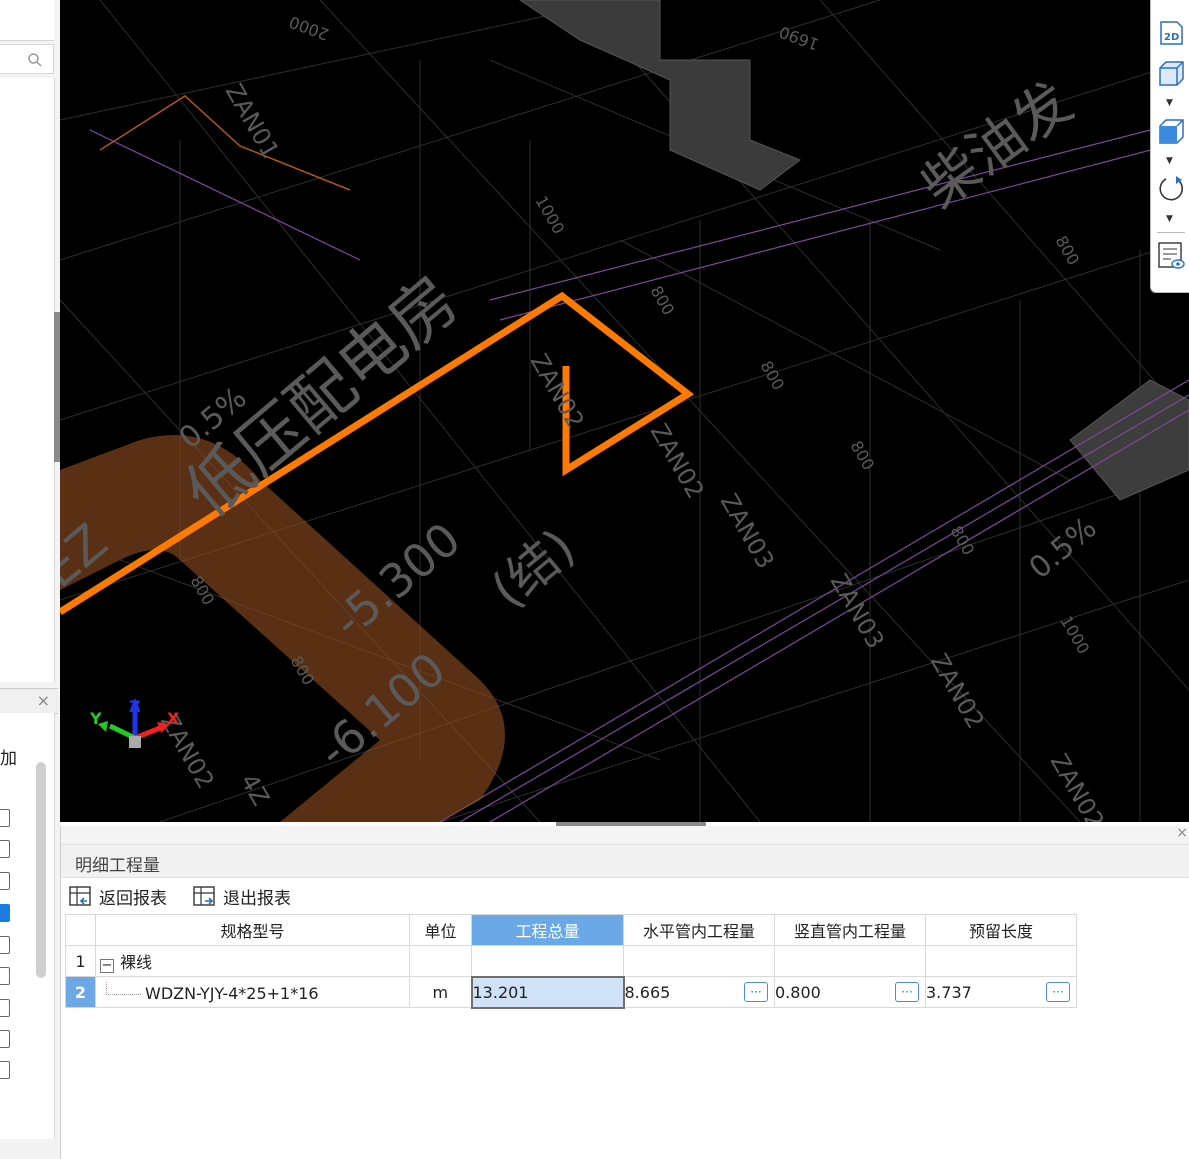 The height and width of the screenshot is (1159, 1189). What do you see at coordinates (949, 992) in the screenshot?
I see `reserved-value: 3.737` at bounding box center [949, 992].